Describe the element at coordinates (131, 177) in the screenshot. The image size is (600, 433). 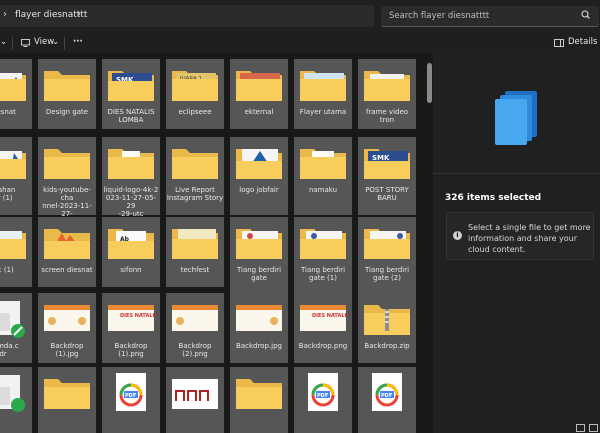
I see `folder-item: liquid-logo-4k-2 023-11-27-05-29 -29-utc` at that location.